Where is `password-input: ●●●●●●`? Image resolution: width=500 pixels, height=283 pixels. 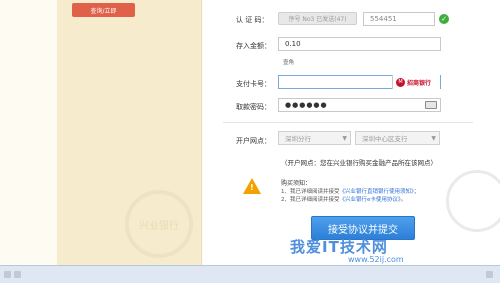 password-input: ●●●●●● is located at coordinates (359, 105).